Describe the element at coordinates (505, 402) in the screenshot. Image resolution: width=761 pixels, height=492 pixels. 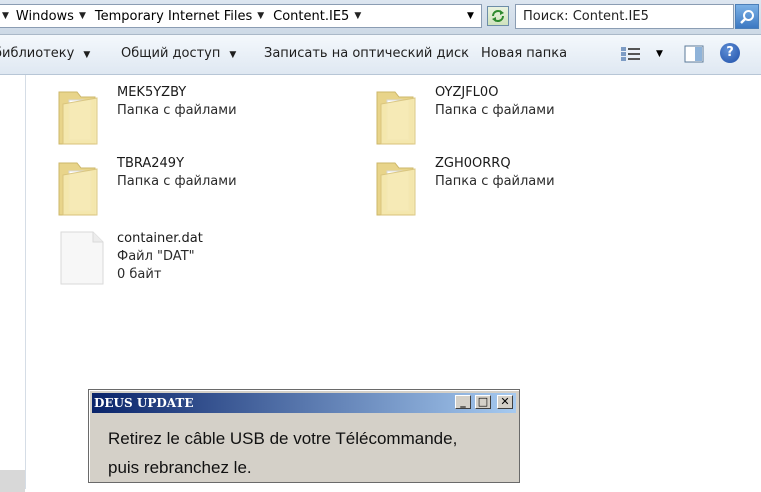
I see `close-button: ✕` at that location.